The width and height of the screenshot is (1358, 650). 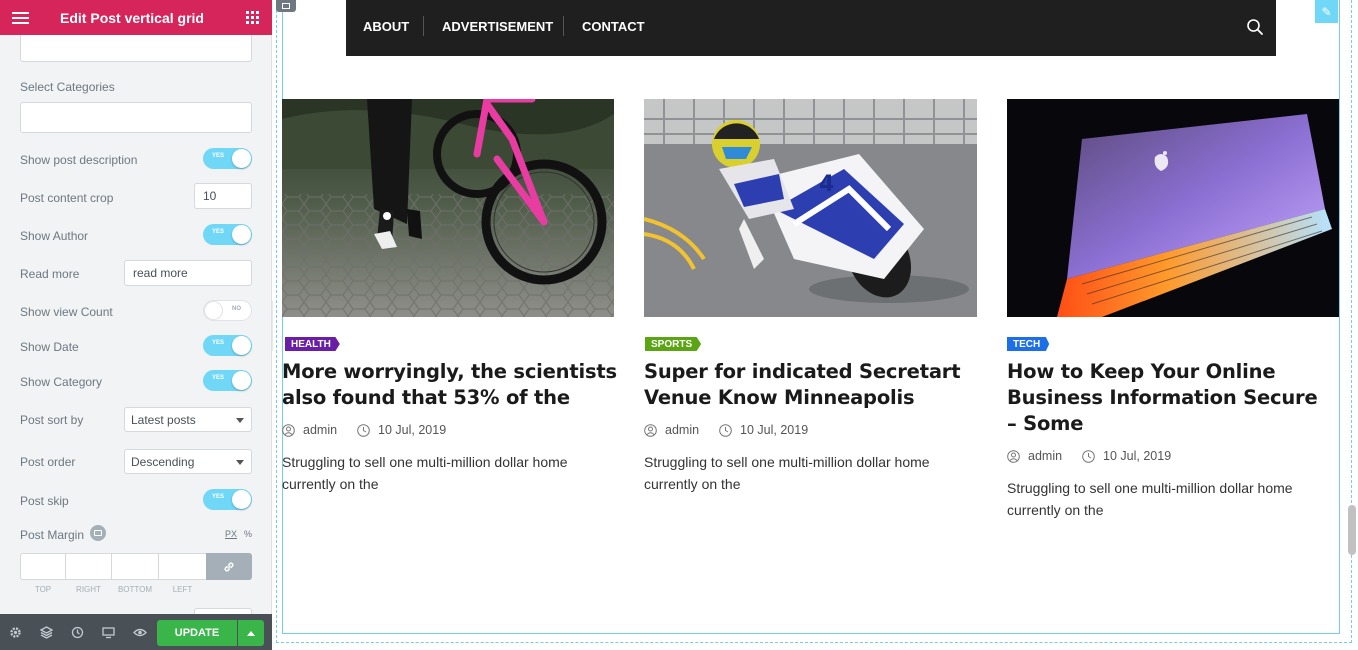 What do you see at coordinates (46, 632) in the screenshot?
I see `layers-icon` at bounding box center [46, 632].